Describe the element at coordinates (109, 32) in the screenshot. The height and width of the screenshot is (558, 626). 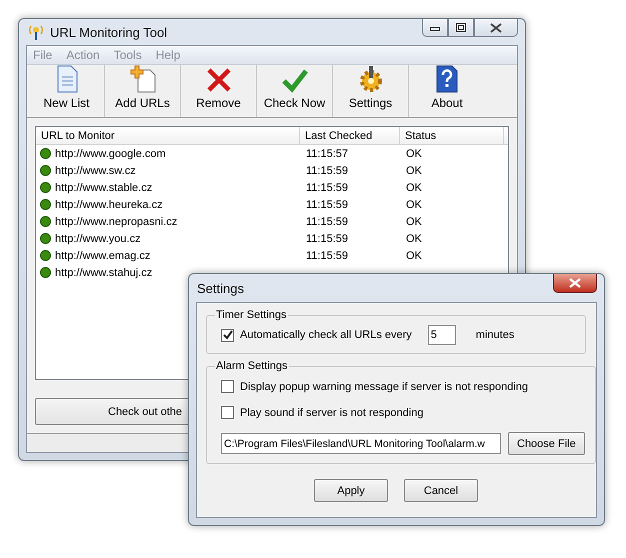
I see `window-title: URL Monitoring Tool` at that location.